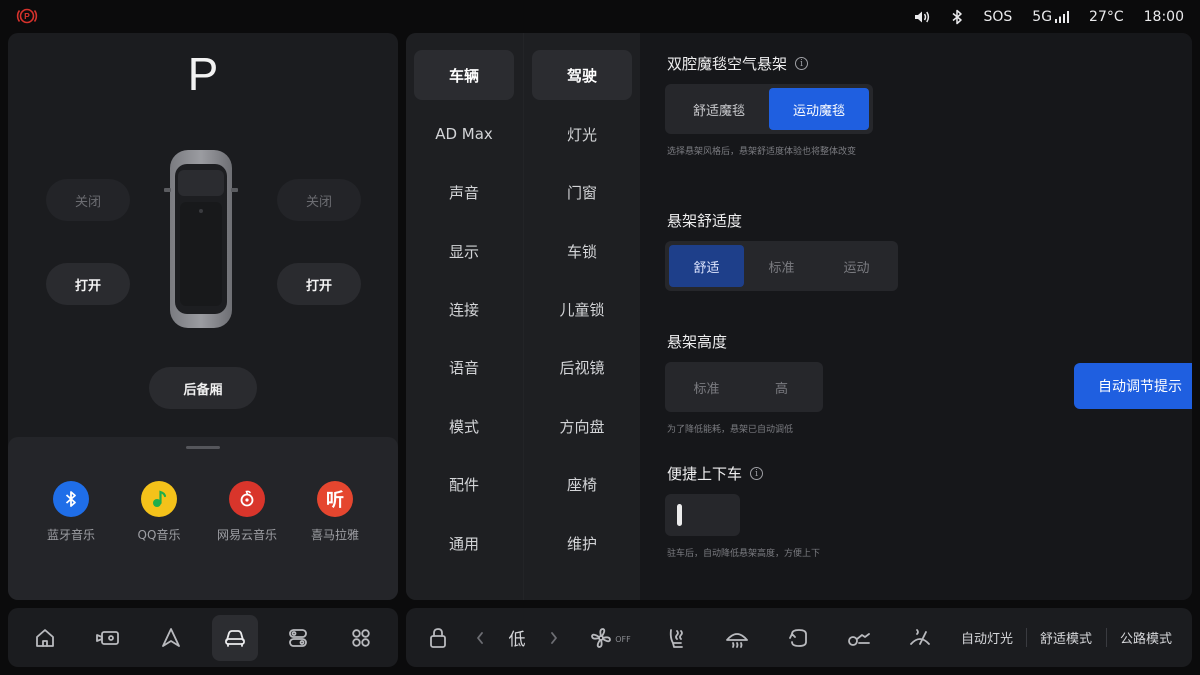 This screenshot has height=675, width=1200. I want to click on chevron-left-icon, so click(480, 637).